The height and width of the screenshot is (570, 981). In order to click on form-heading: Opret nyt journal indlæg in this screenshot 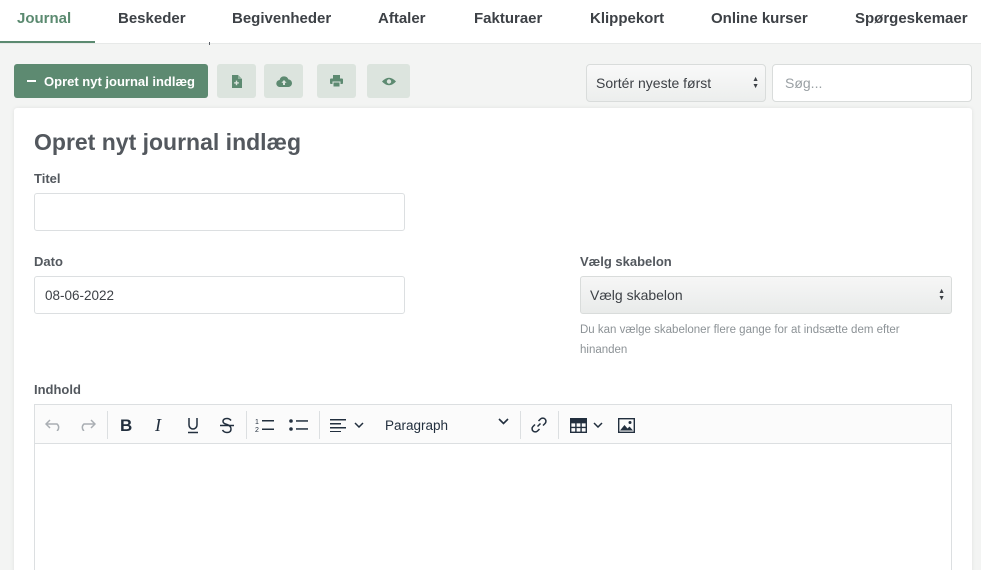, I will do `click(168, 142)`.